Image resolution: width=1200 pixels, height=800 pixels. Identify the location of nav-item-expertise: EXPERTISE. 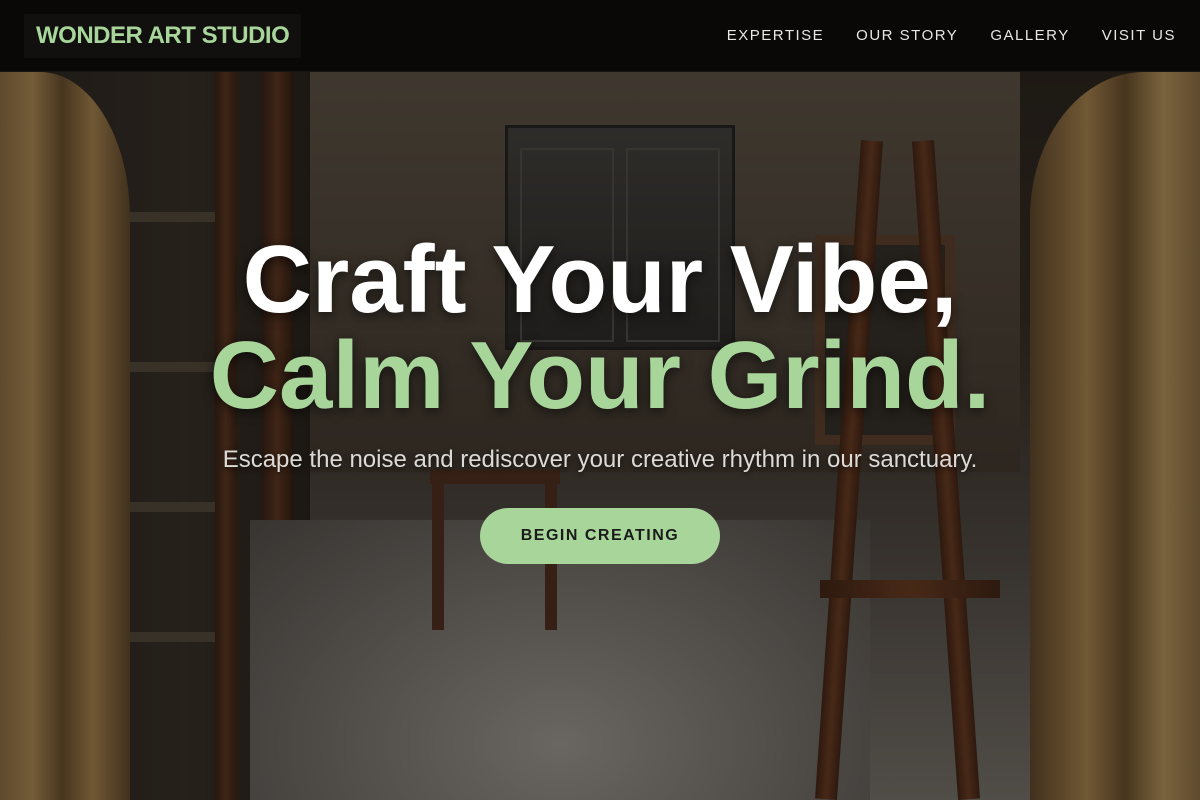
(775, 35).